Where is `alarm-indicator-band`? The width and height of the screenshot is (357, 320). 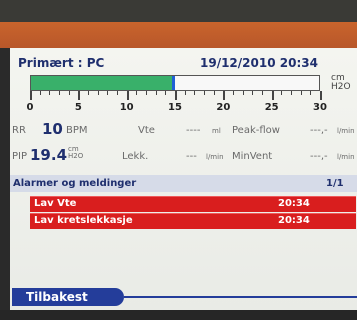 alarm-indicator-band is located at coordinates (178, 35).